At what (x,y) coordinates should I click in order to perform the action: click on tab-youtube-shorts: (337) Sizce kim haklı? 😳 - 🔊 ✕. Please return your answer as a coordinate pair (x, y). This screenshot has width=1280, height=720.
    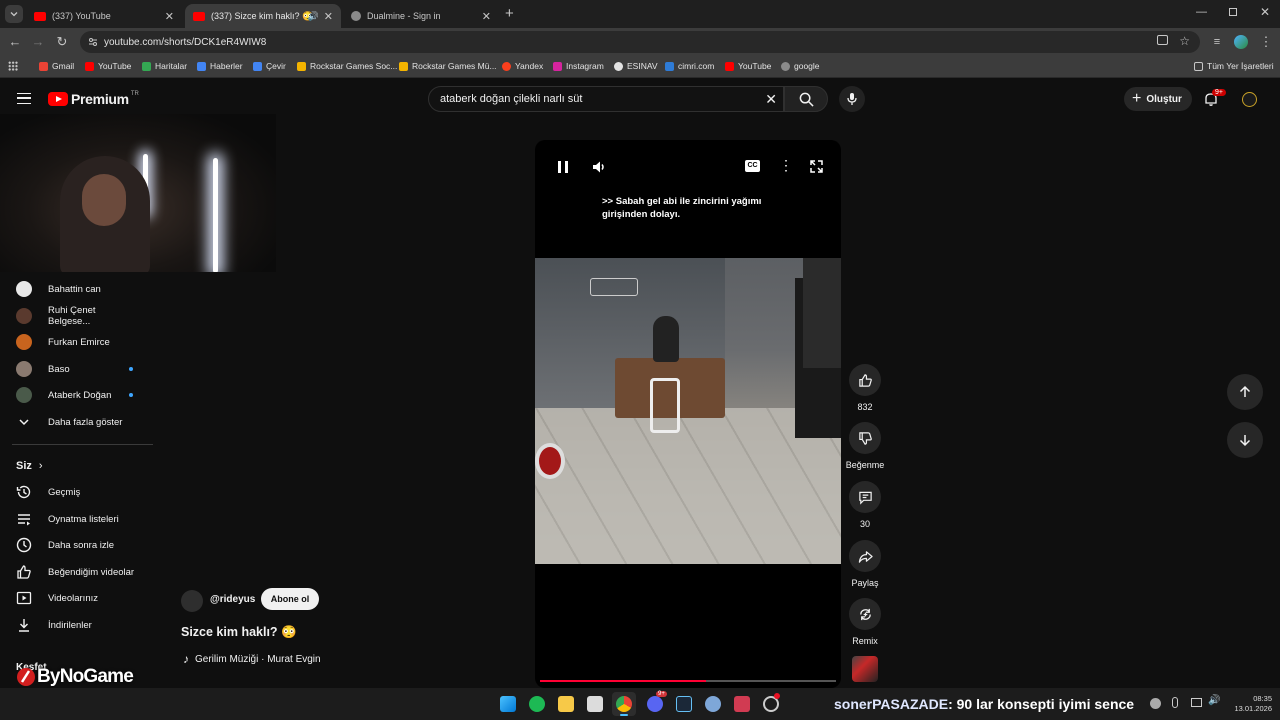
    Looking at the image, I should click on (263, 16).